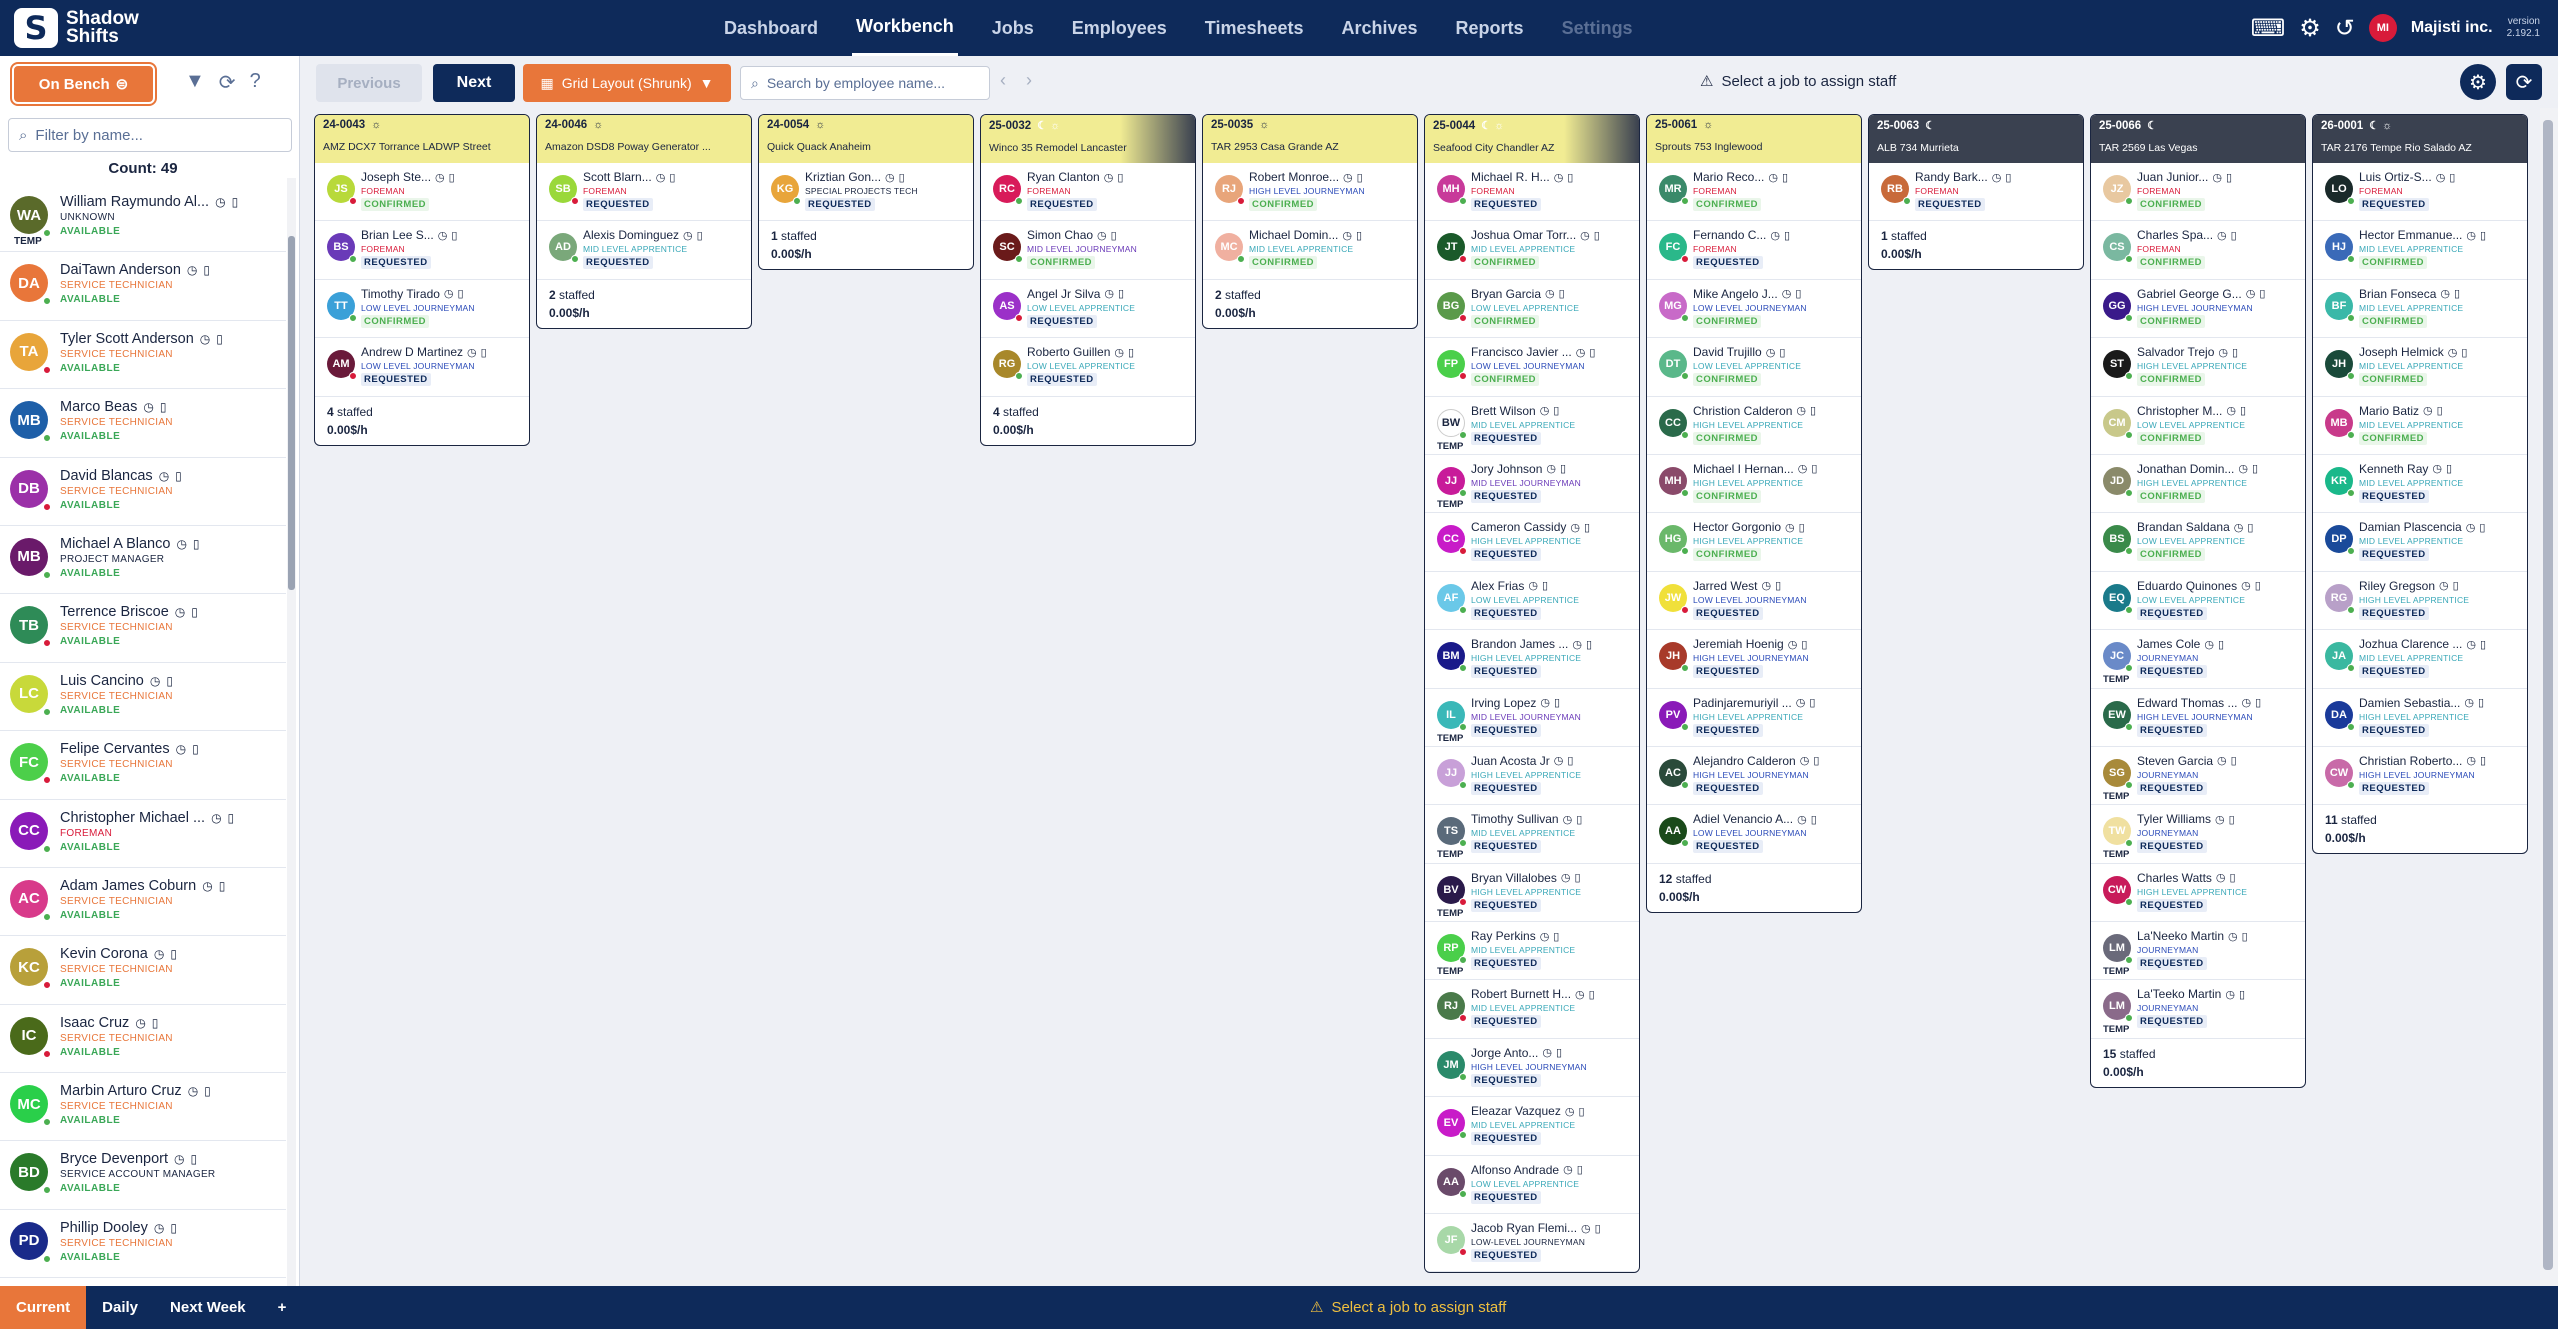 Image resolution: width=2558 pixels, height=1329 pixels. I want to click on staff-card: RB Randy Bark... ◷ ▯ FOREMAN REQUESTED, so click(1976, 192).